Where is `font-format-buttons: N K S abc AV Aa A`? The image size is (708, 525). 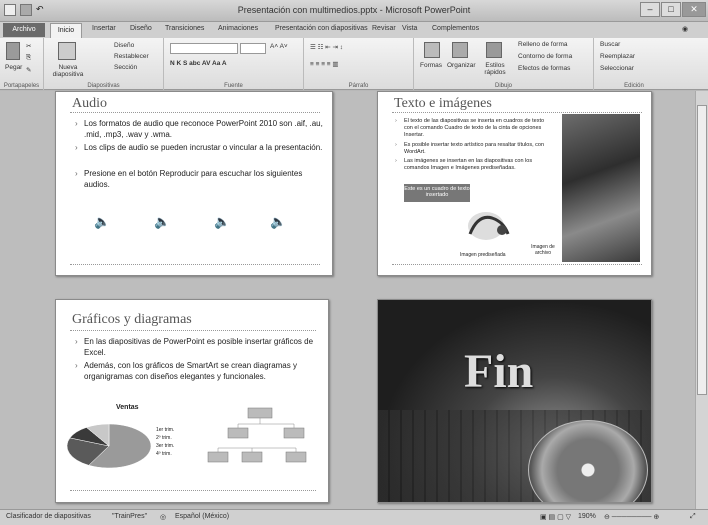 font-format-buttons: N K S abc AV Aa A is located at coordinates (198, 63).